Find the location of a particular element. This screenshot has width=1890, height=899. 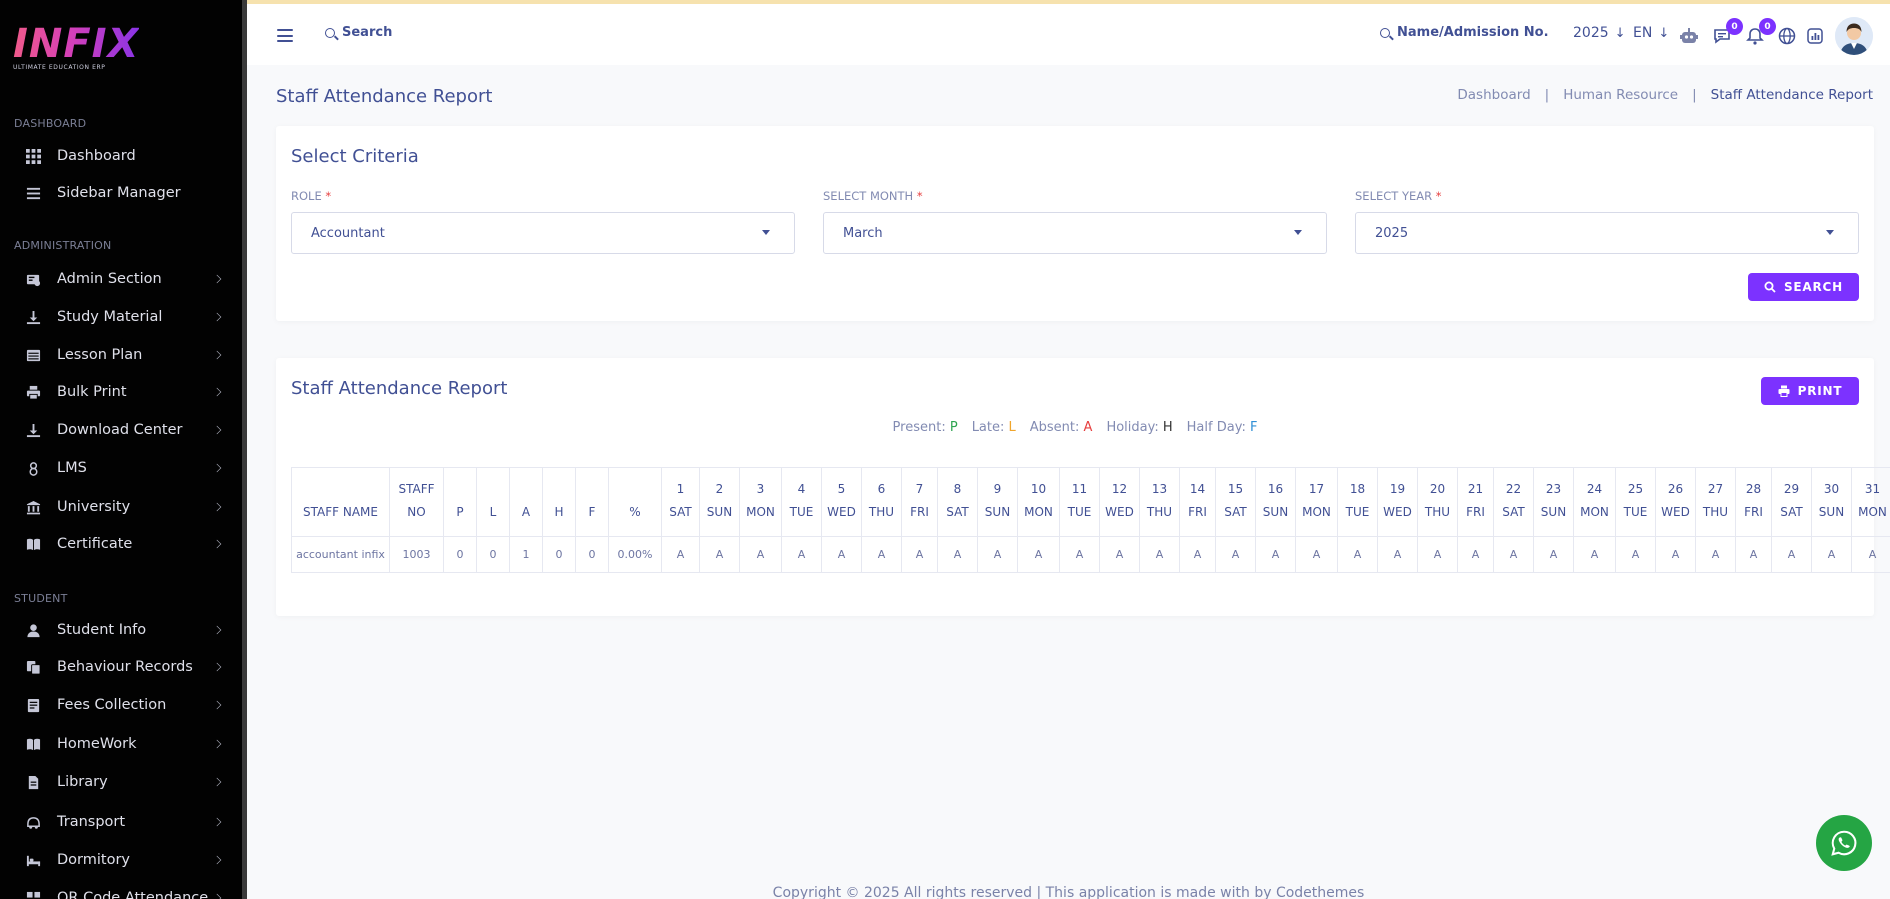

sidebar-item-admin-section: Admin Section is located at coordinates (121, 279).